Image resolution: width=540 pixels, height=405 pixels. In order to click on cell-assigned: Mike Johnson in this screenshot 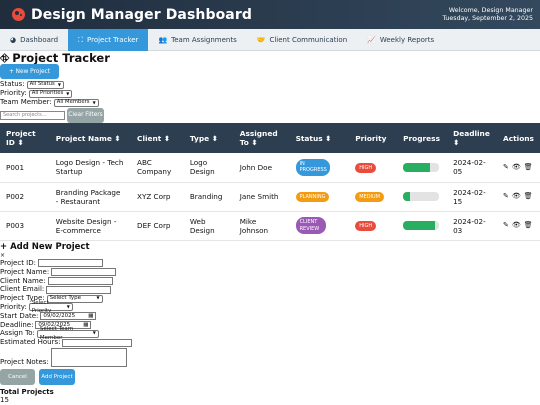, I will do `click(261, 226)`.